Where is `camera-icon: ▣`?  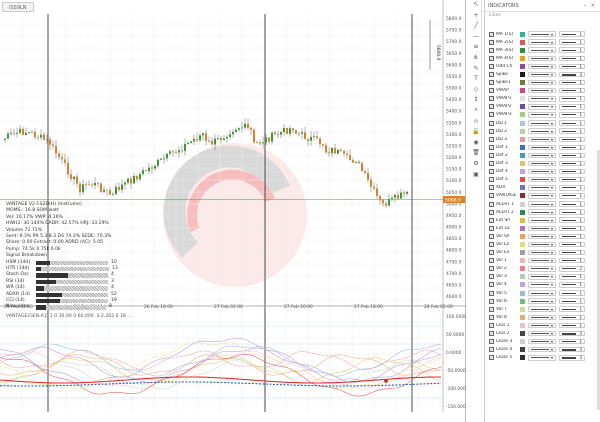
camera-icon: ▣ is located at coordinates (476, 174).